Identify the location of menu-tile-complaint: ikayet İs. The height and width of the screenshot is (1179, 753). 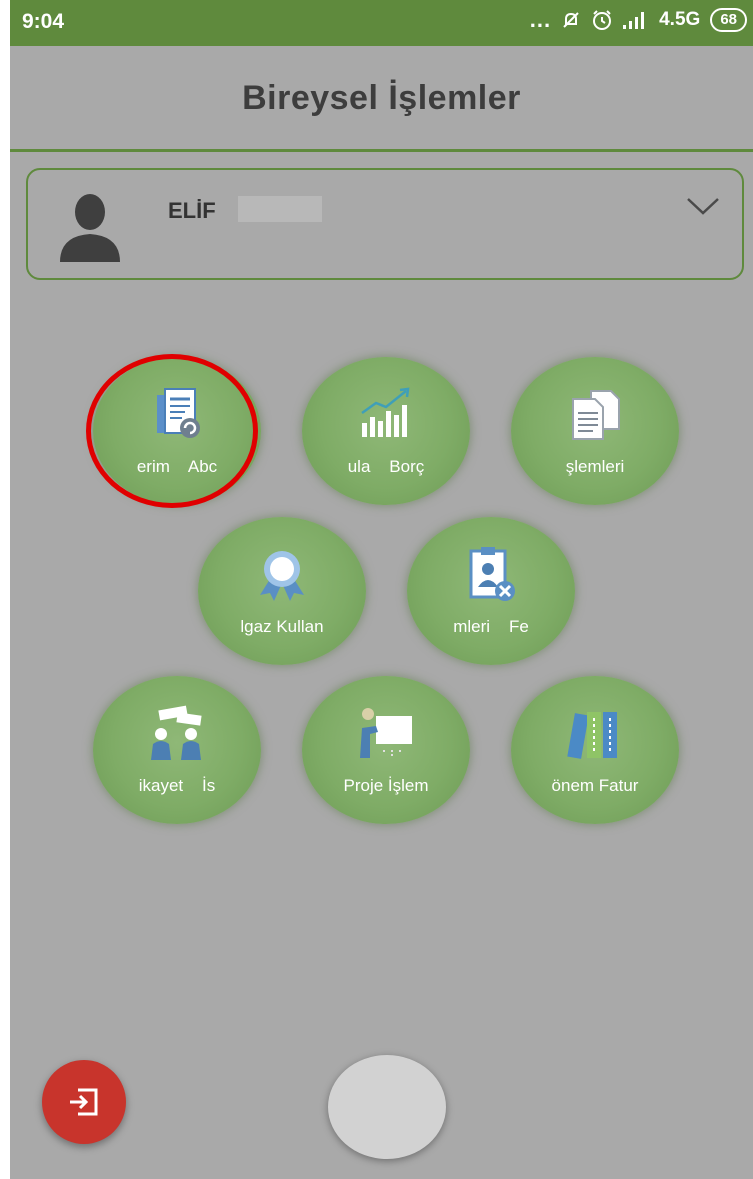
(177, 750).